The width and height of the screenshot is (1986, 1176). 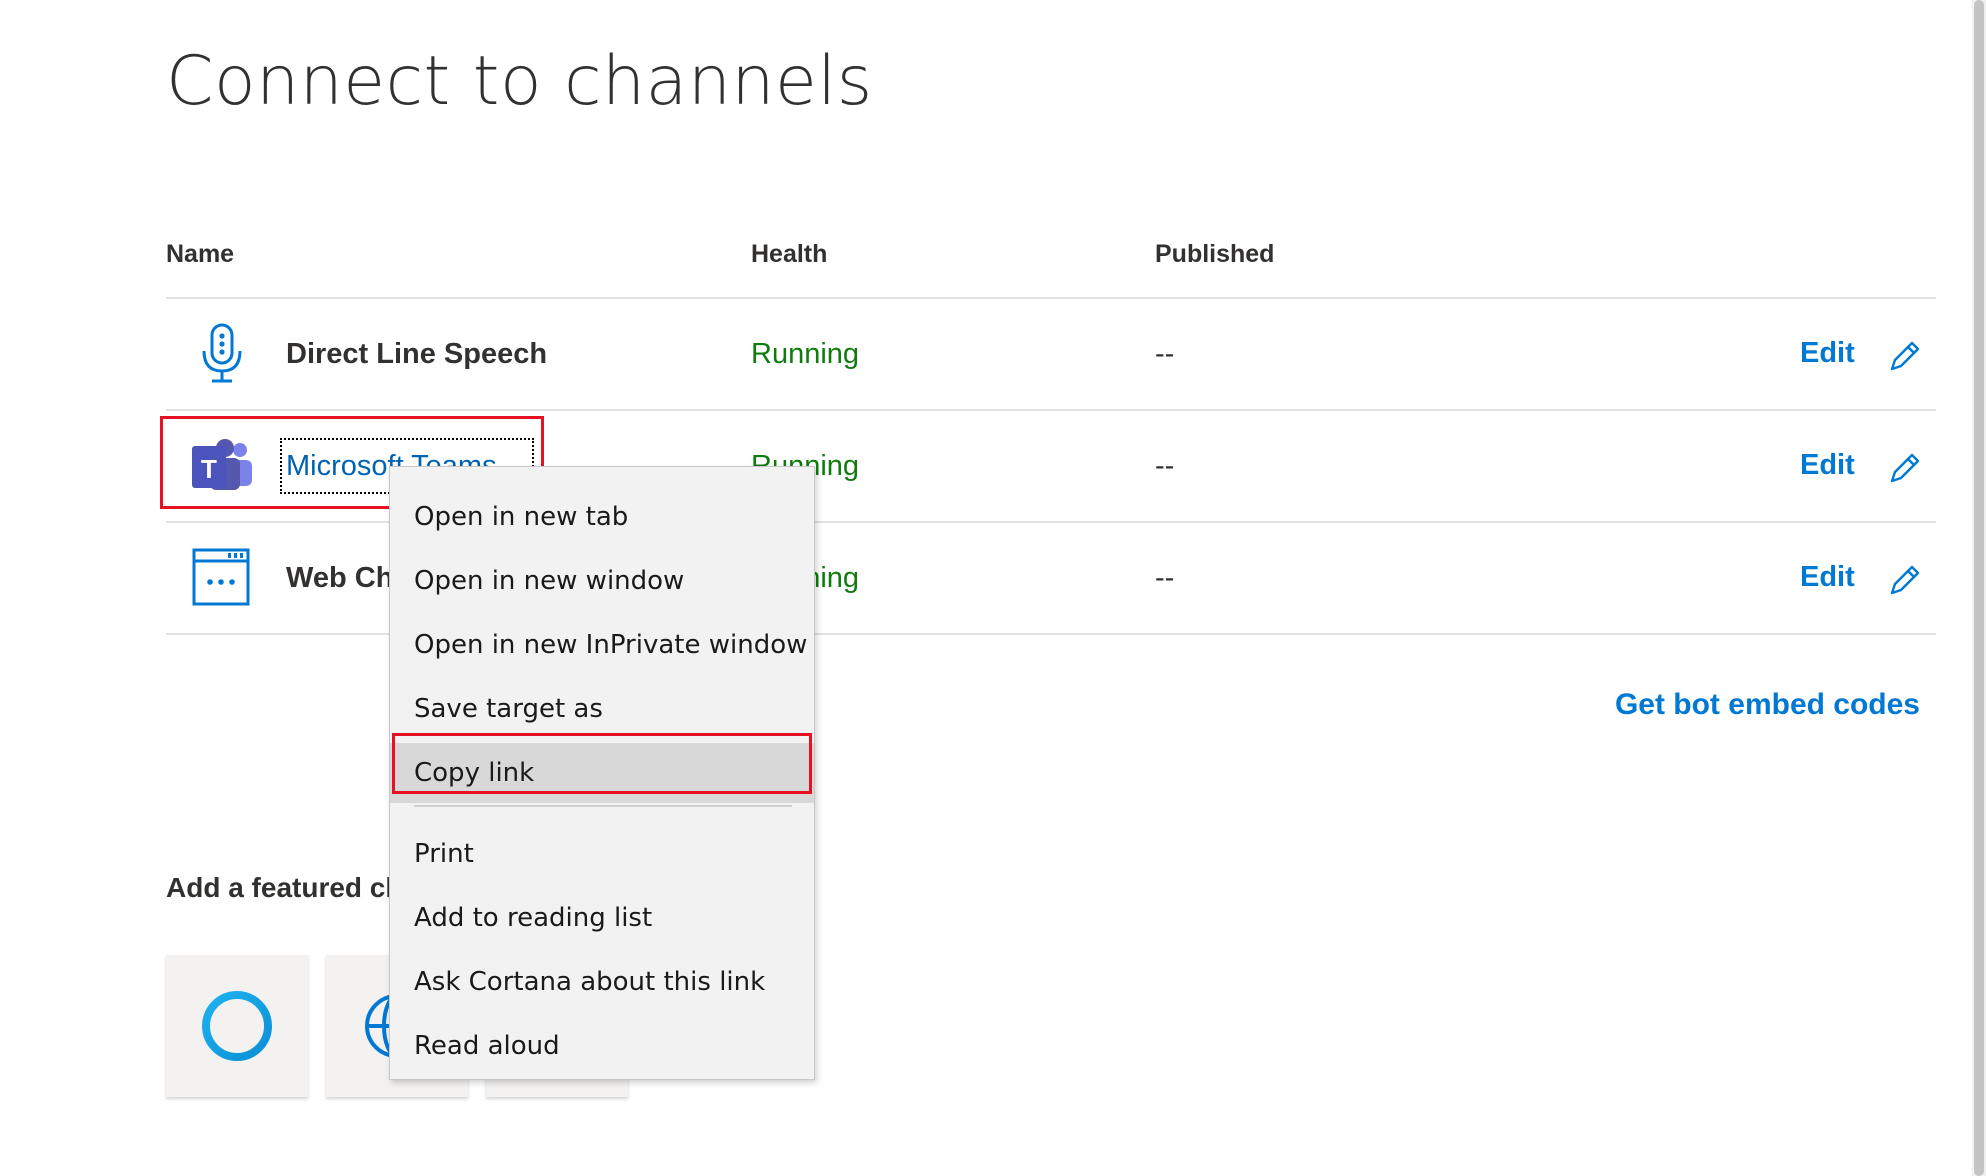 I want to click on column-header-name: Name, so click(x=200, y=254).